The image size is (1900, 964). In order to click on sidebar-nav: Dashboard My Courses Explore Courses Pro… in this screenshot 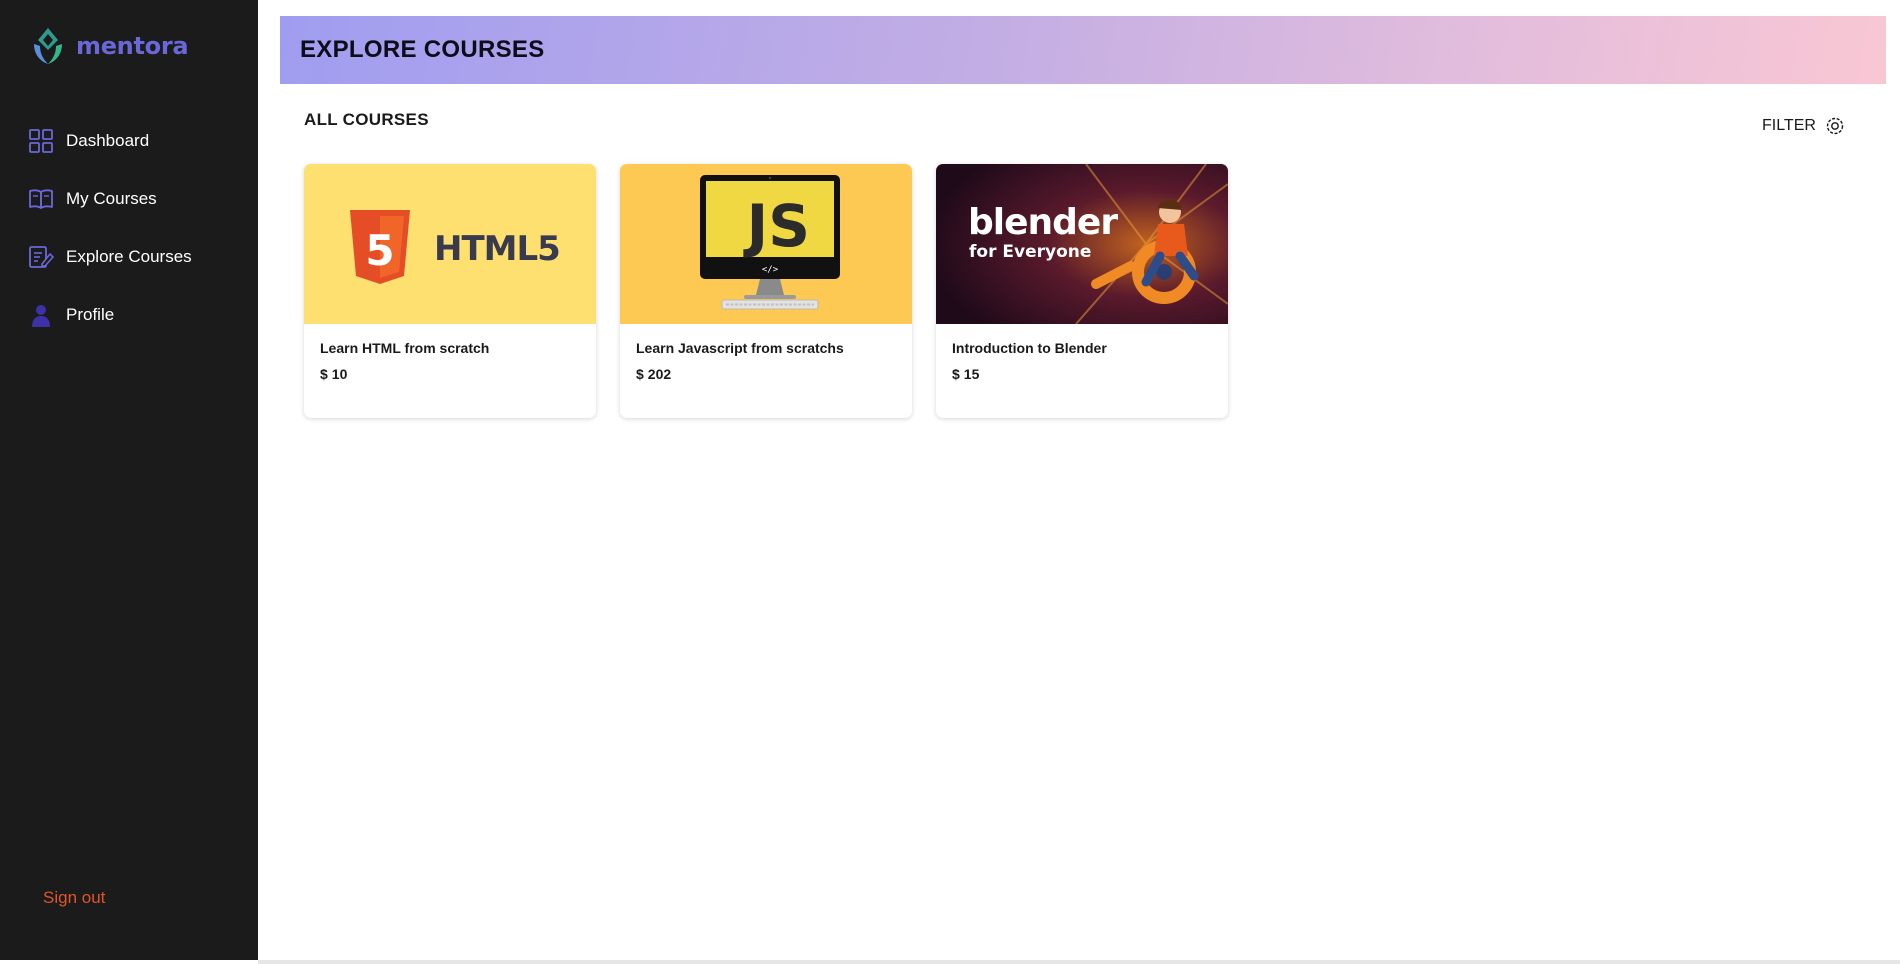, I will do `click(138, 240)`.